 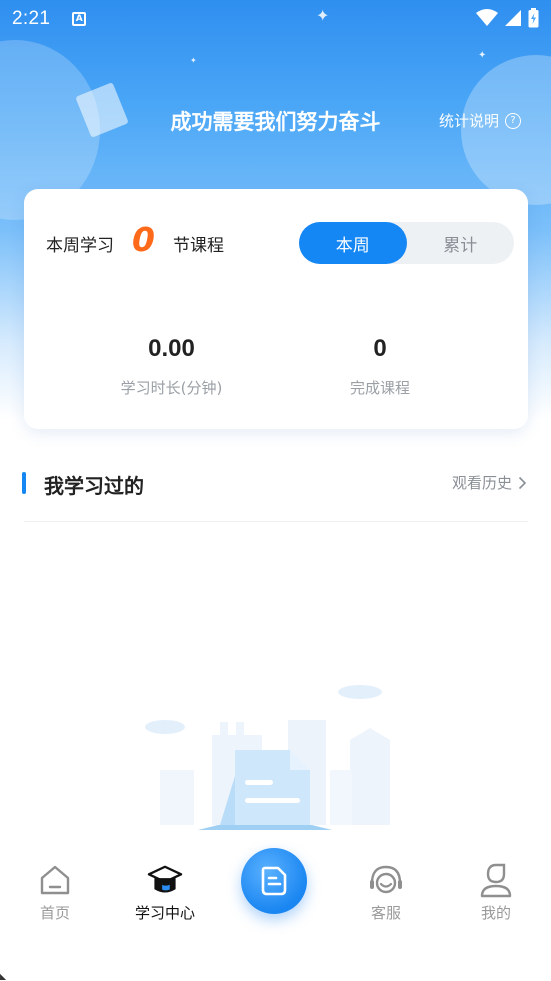 I want to click on stats-explanation-link: 统计说明 ?, so click(x=480, y=120).